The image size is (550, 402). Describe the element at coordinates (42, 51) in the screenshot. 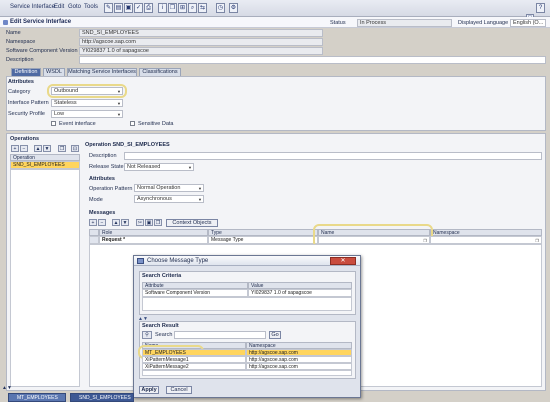

I see `swc-label: Software Component Version` at that location.